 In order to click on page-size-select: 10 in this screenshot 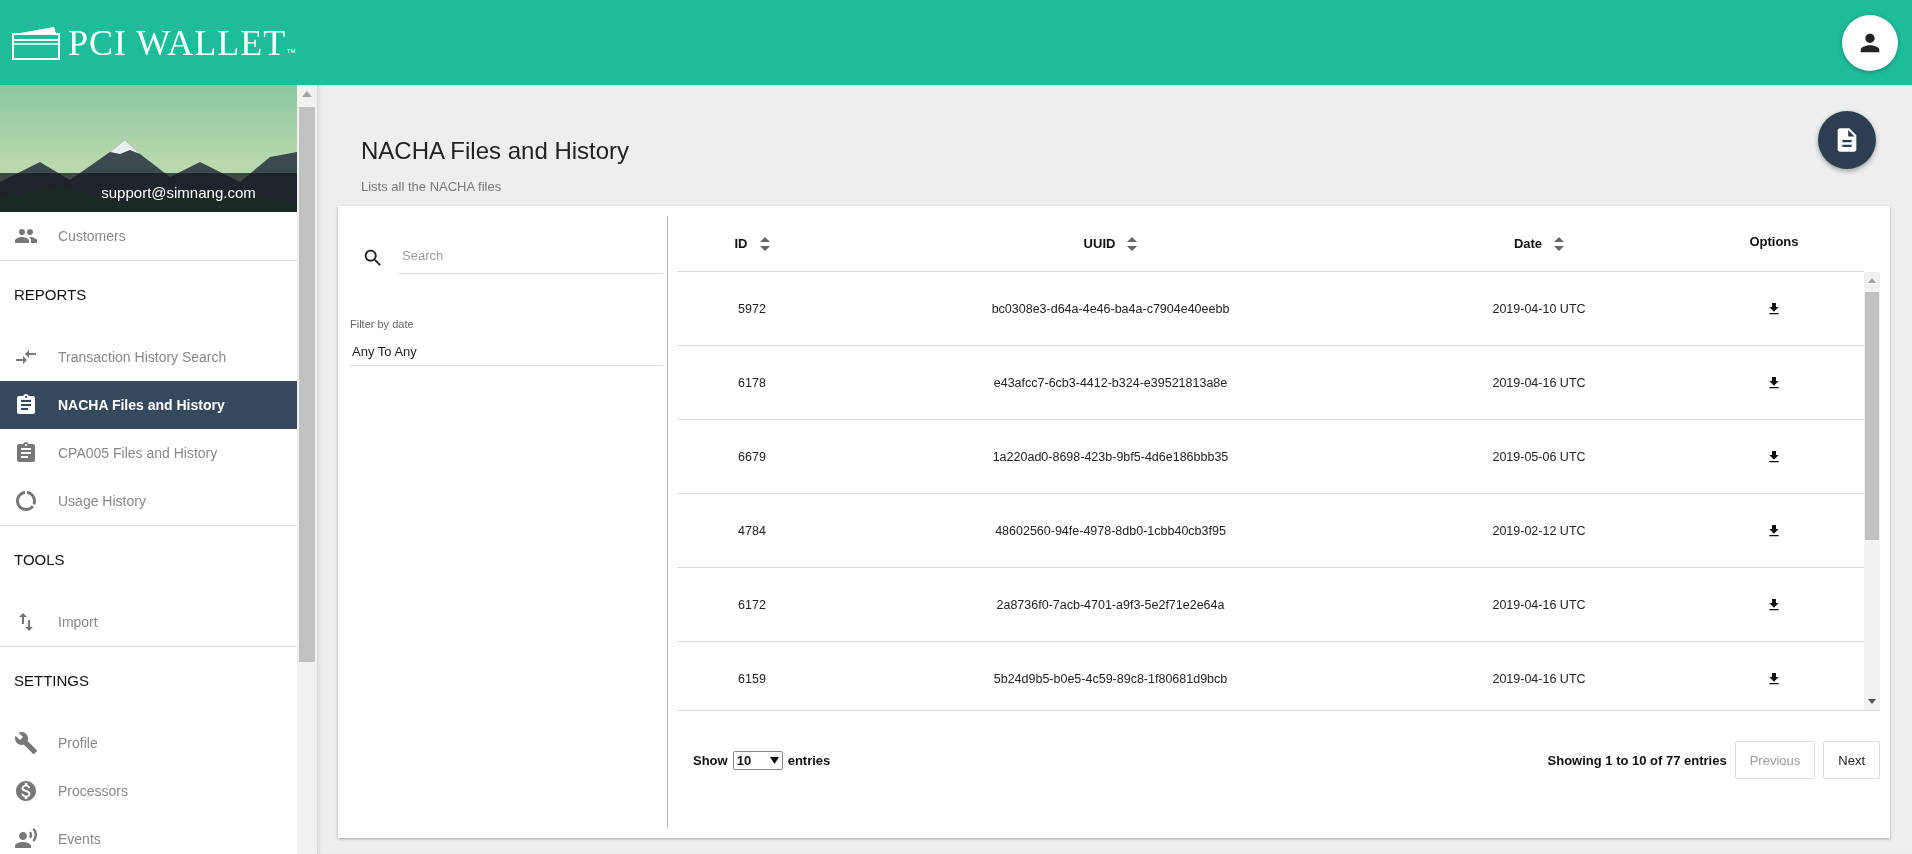, I will do `click(757, 760)`.